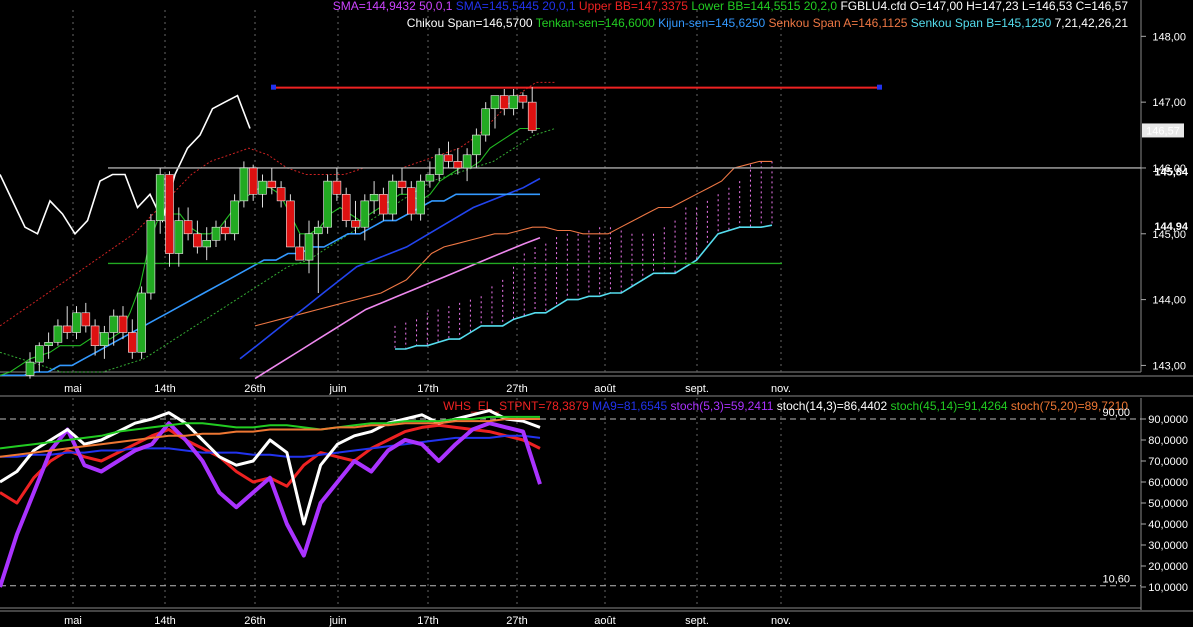 Image resolution: width=1193 pixels, height=627 pixels. I want to click on header-legend-line1-item: Lower BB=144,5515 20,2,0, so click(762, 6).